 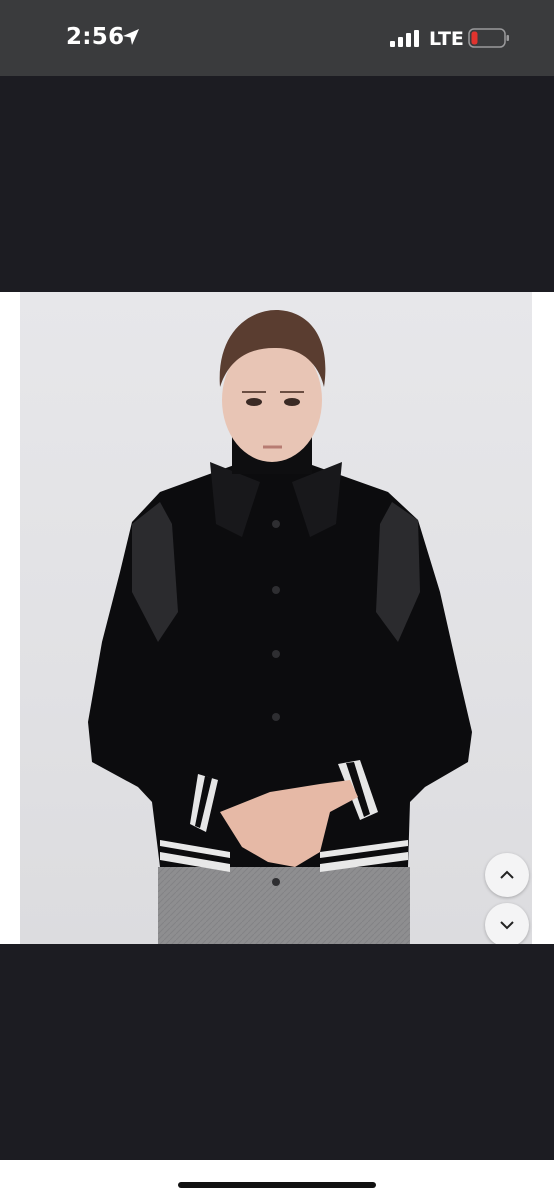 I want to click on signal-icon, so click(x=404, y=38).